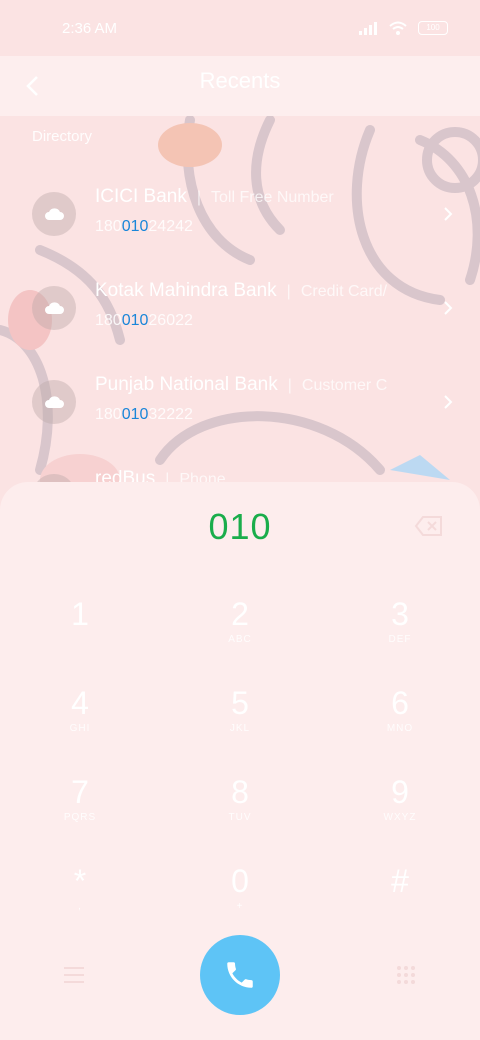 This screenshot has width=480, height=1040. What do you see at coordinates (80, 728) in the screenshot?
I see `key-letters: GHI` at bounding box center [80, 728].